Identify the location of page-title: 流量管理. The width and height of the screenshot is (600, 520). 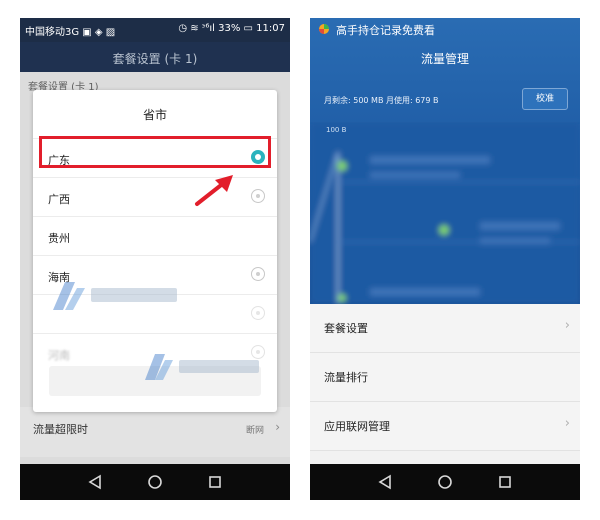
(444, 59).